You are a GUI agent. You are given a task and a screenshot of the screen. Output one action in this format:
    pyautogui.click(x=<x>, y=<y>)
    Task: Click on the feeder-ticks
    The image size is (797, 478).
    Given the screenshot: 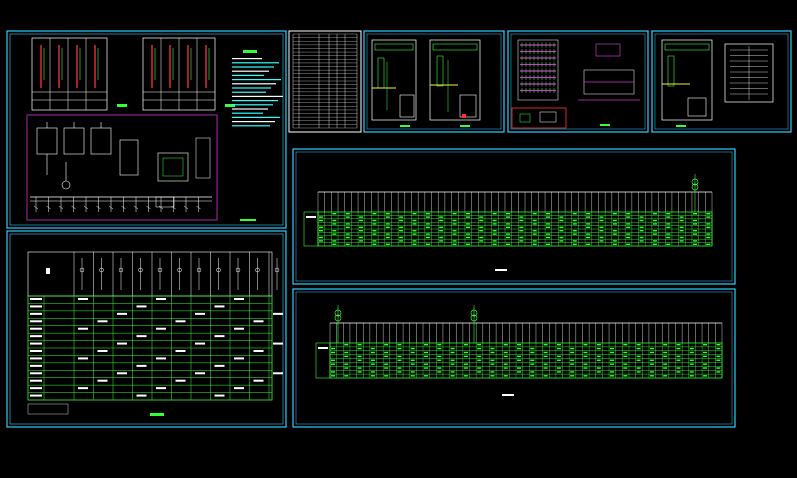 What is the action you would take?
    pyautogui.click(x=117, y=204)
    